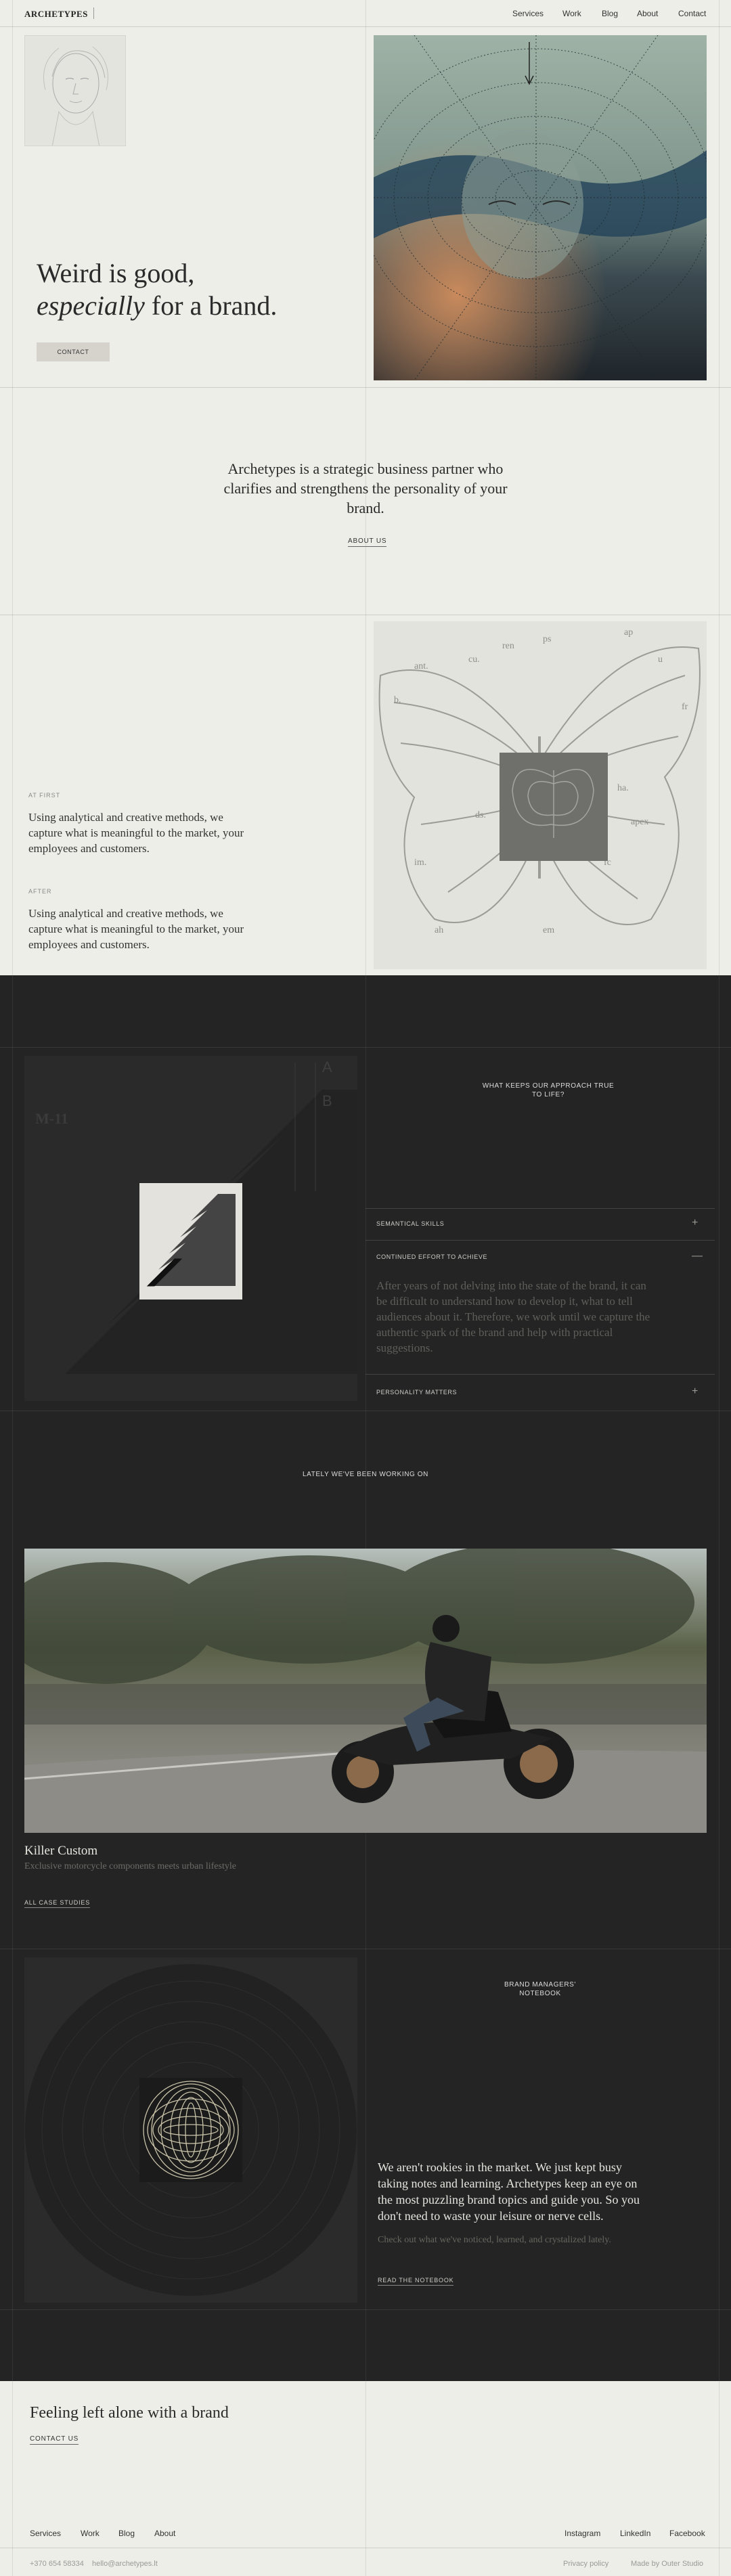 The height and width of the screenshot is (2576, 731). I want to click on svg-text: ren, so click(508, 646).